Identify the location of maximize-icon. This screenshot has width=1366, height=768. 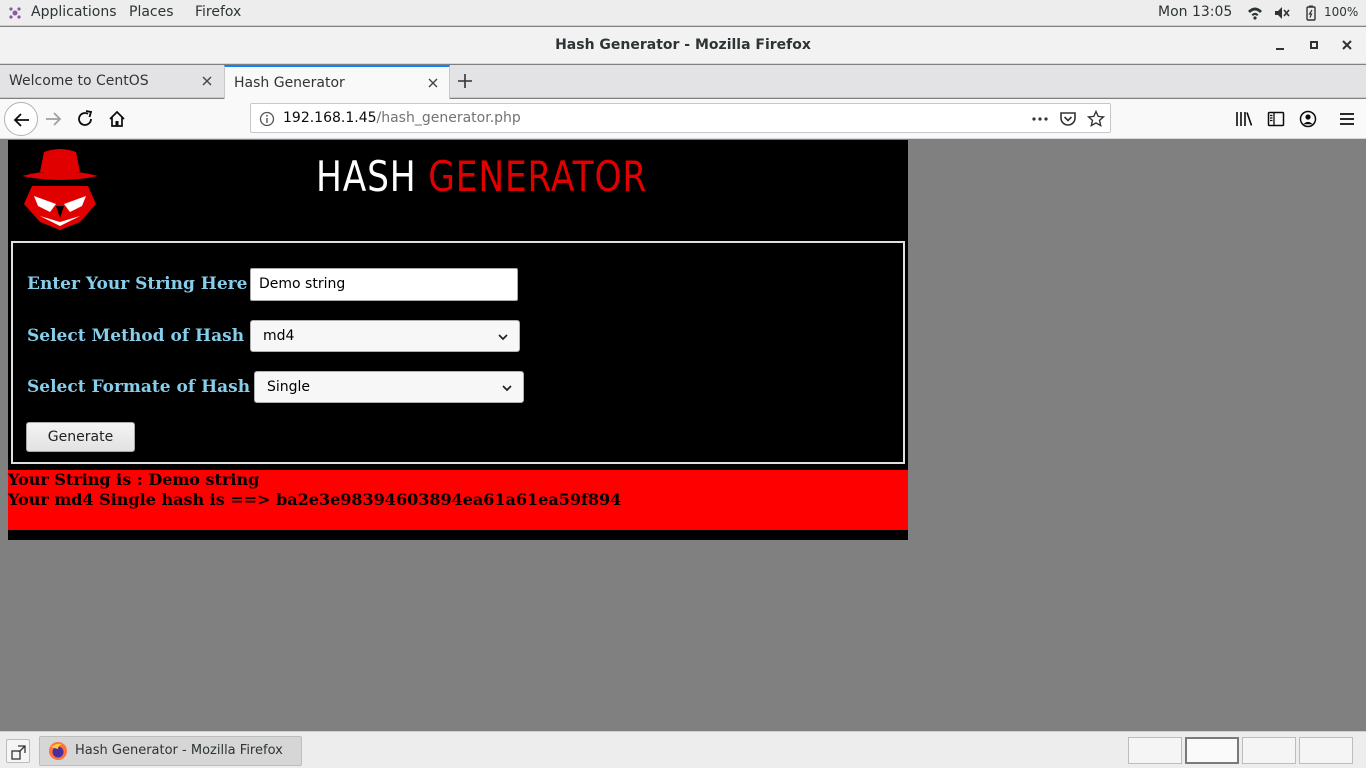
(1314, 45).